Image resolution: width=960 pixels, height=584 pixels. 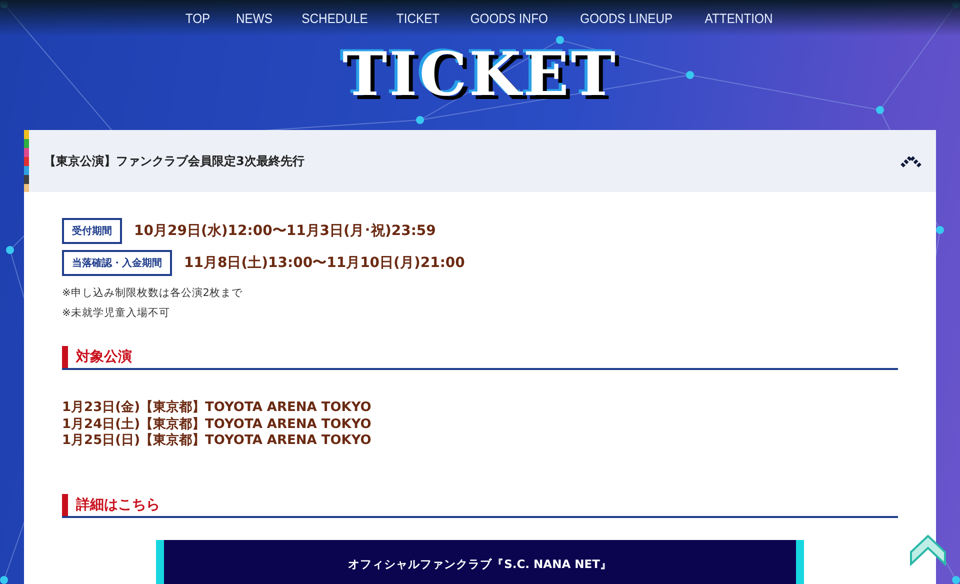 What do you see at coordinates (509, 18) in the screenshot?
I see `nav-link: GOODS INFO` at bounding box center [509, 18].